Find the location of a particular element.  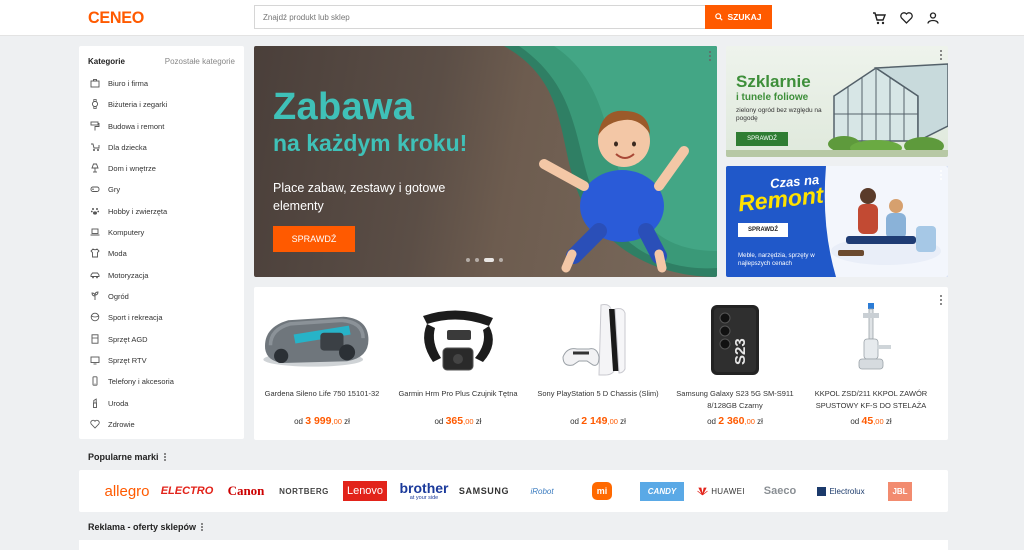

brand-name: JBL is located at coordinates (900, 491).